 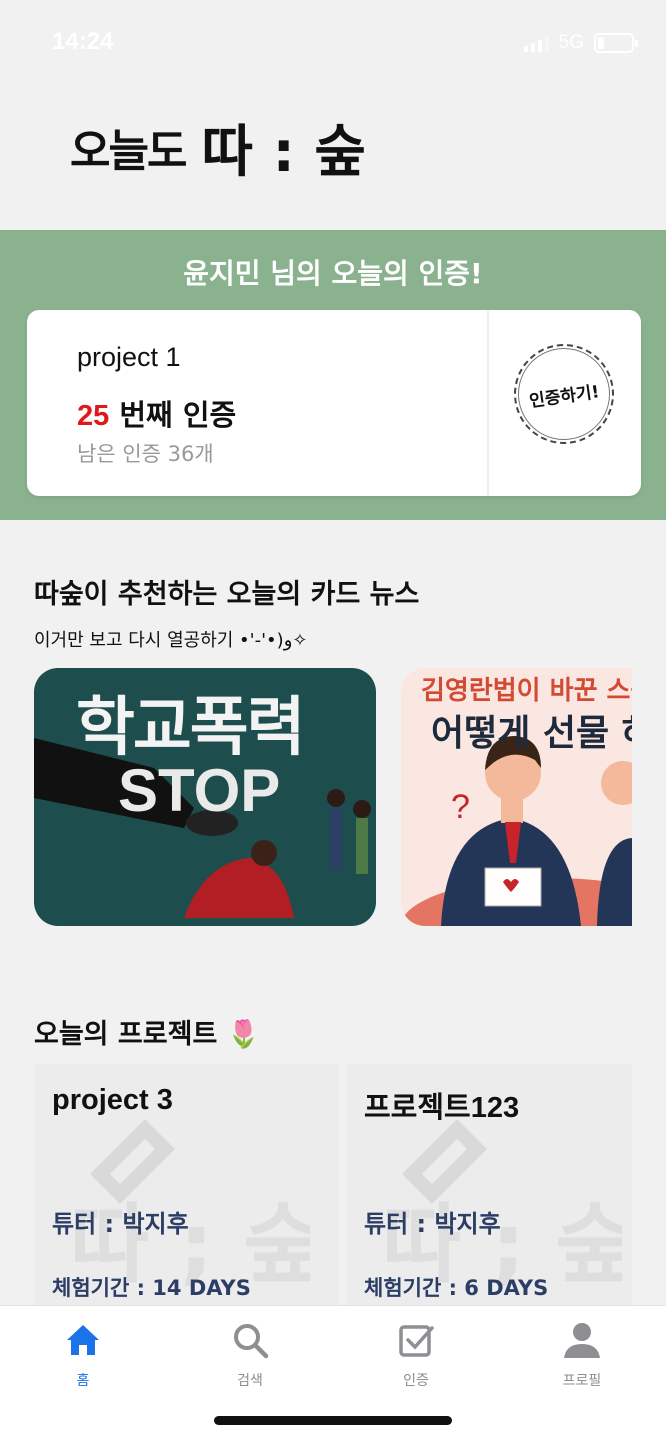 What do you see at coordinates (112, 1100) in the screenshot?
I see `project-name: project 3` at bounding box center [112, 1100].